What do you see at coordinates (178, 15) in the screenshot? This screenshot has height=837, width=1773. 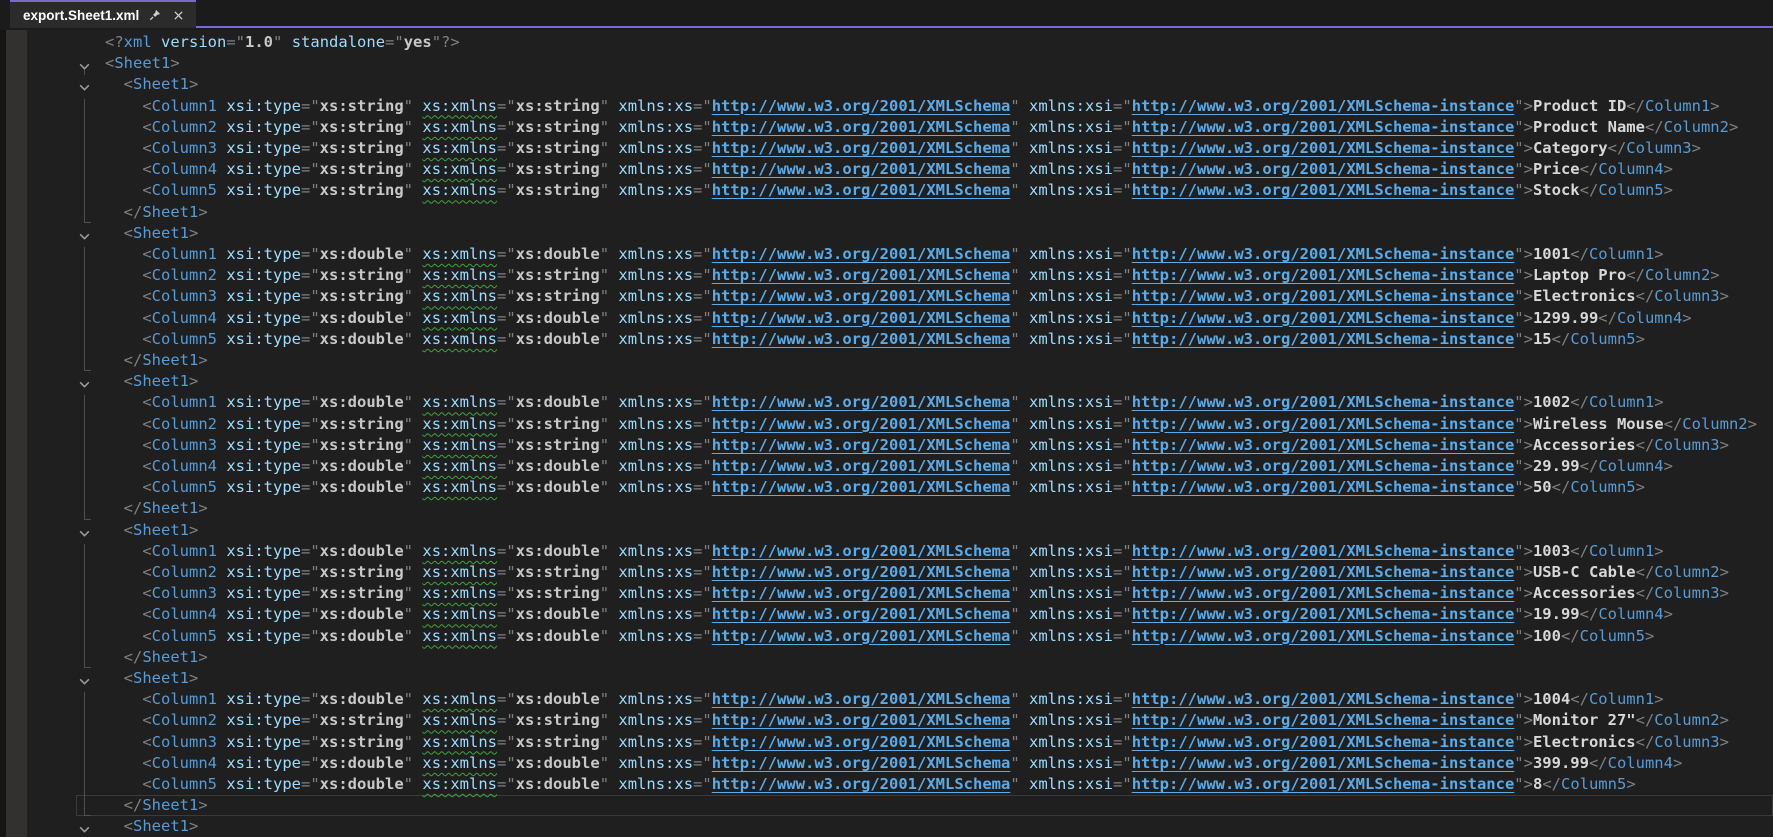 I see `close-icon` at bounding box center [178, 15].